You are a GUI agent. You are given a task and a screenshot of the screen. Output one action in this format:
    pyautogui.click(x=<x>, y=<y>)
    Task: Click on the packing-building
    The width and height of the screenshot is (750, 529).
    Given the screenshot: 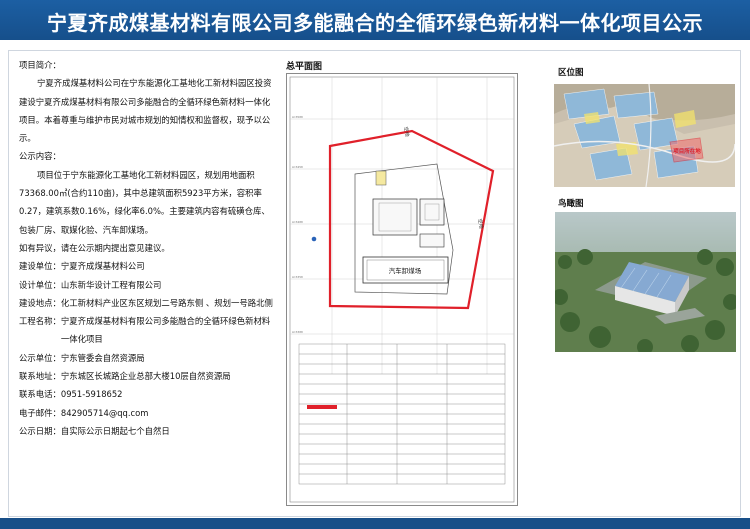 What is the action you would take?
    pyautogui.click(x=432, y=212)
    